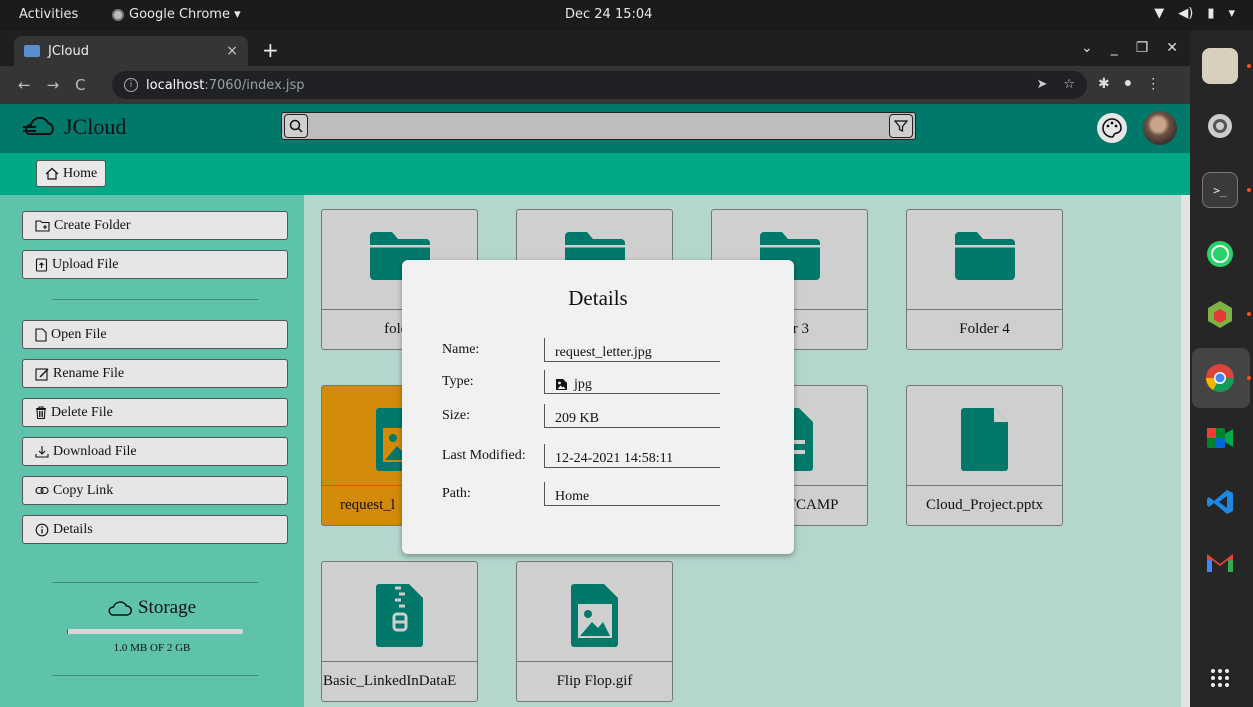  I want to click on detail-row-size: Size: 209 KB, so click(612, 417).